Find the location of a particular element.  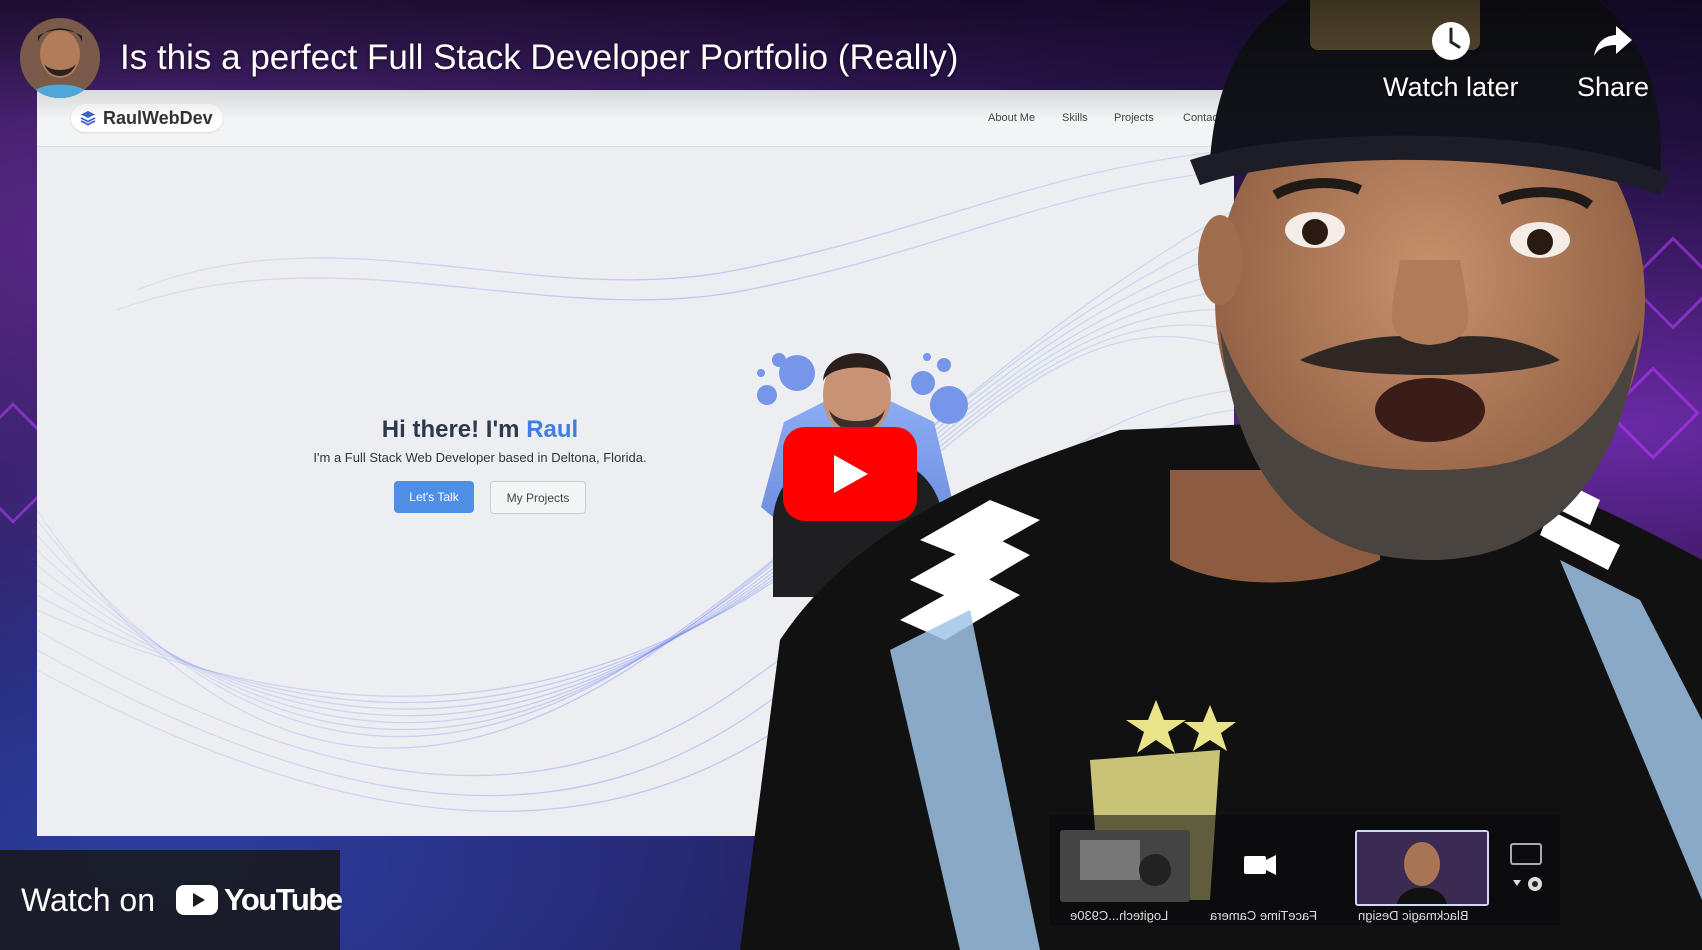

camera-label-logitech: Logitech...C930e is located at coordinates (1119, 915).